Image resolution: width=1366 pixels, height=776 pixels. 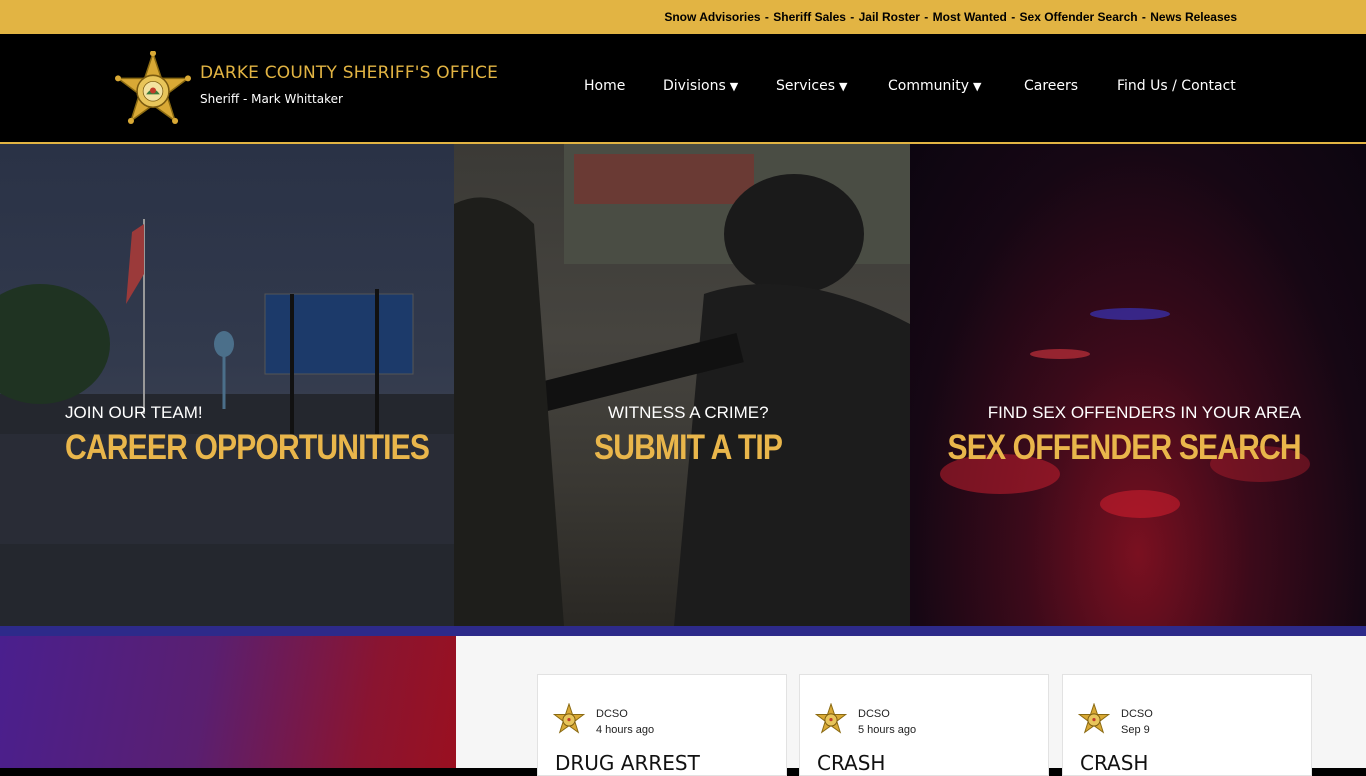 I want to click on nav-services: Services ▼, so click(x=812, y=86).